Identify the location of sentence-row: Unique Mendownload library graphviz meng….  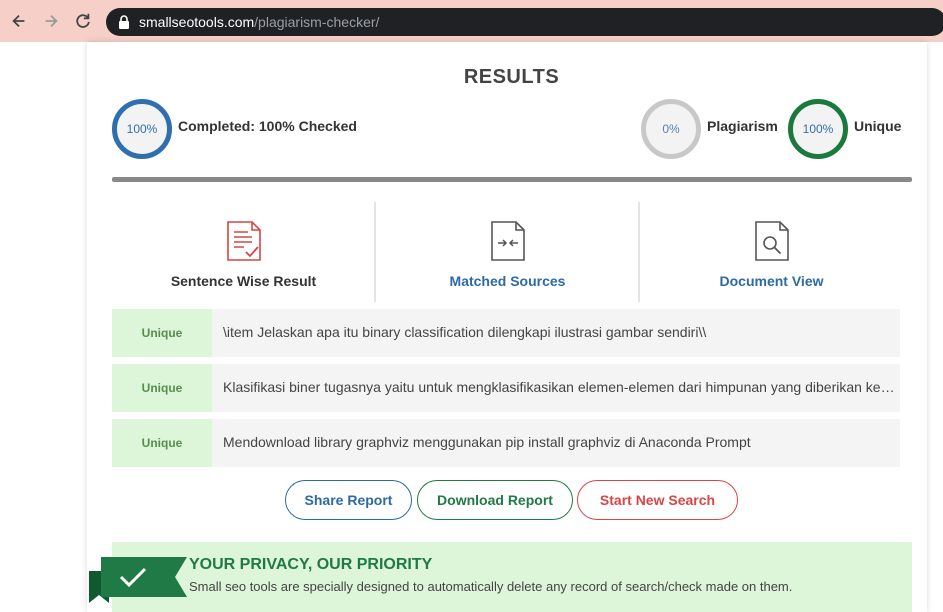
(506, 443).